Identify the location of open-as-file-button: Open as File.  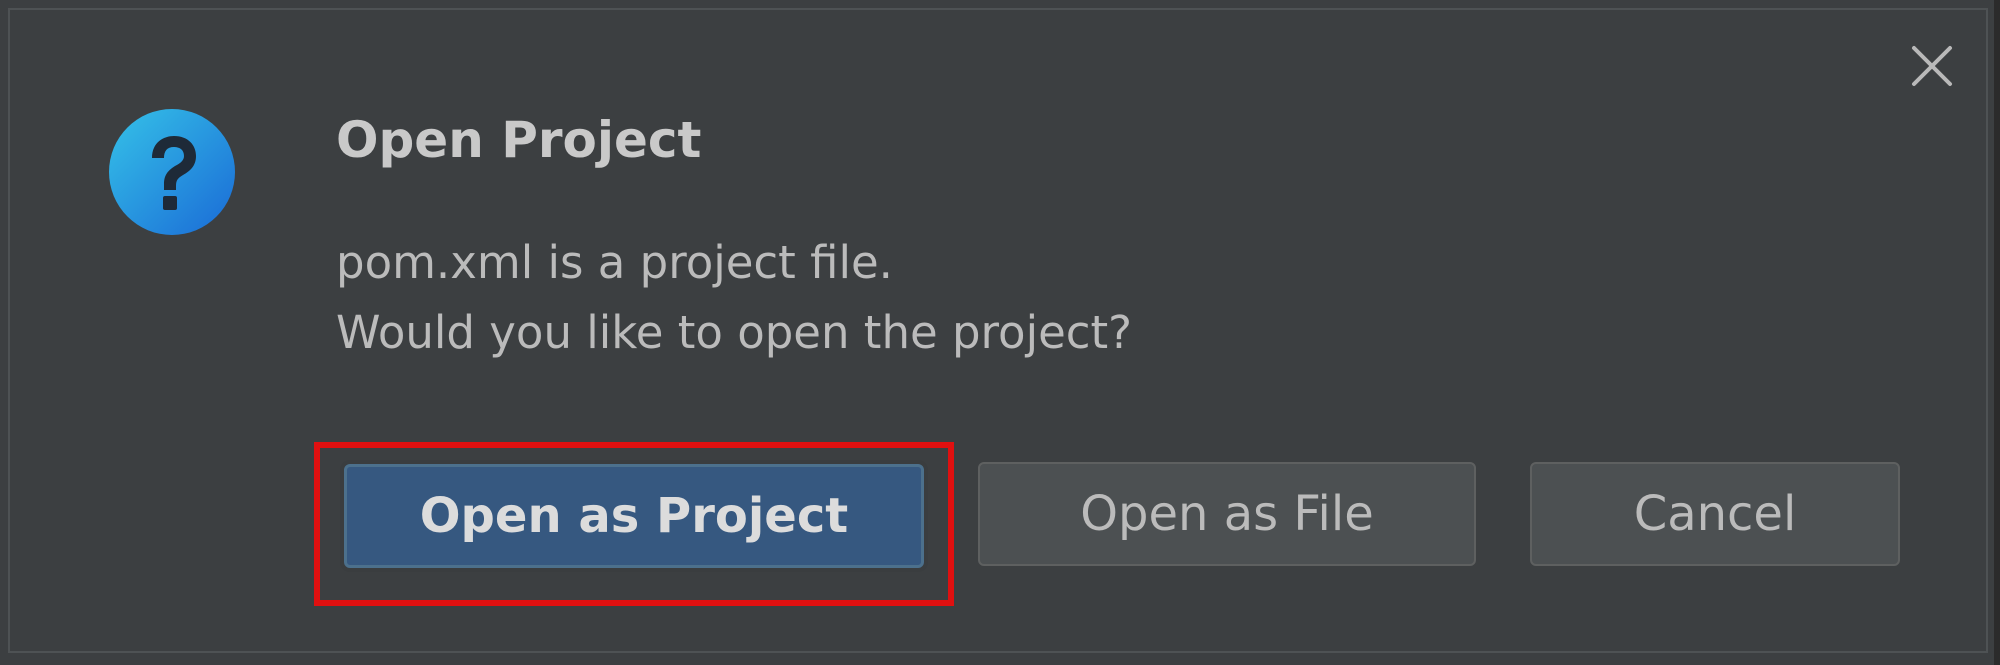
(1227, 514).